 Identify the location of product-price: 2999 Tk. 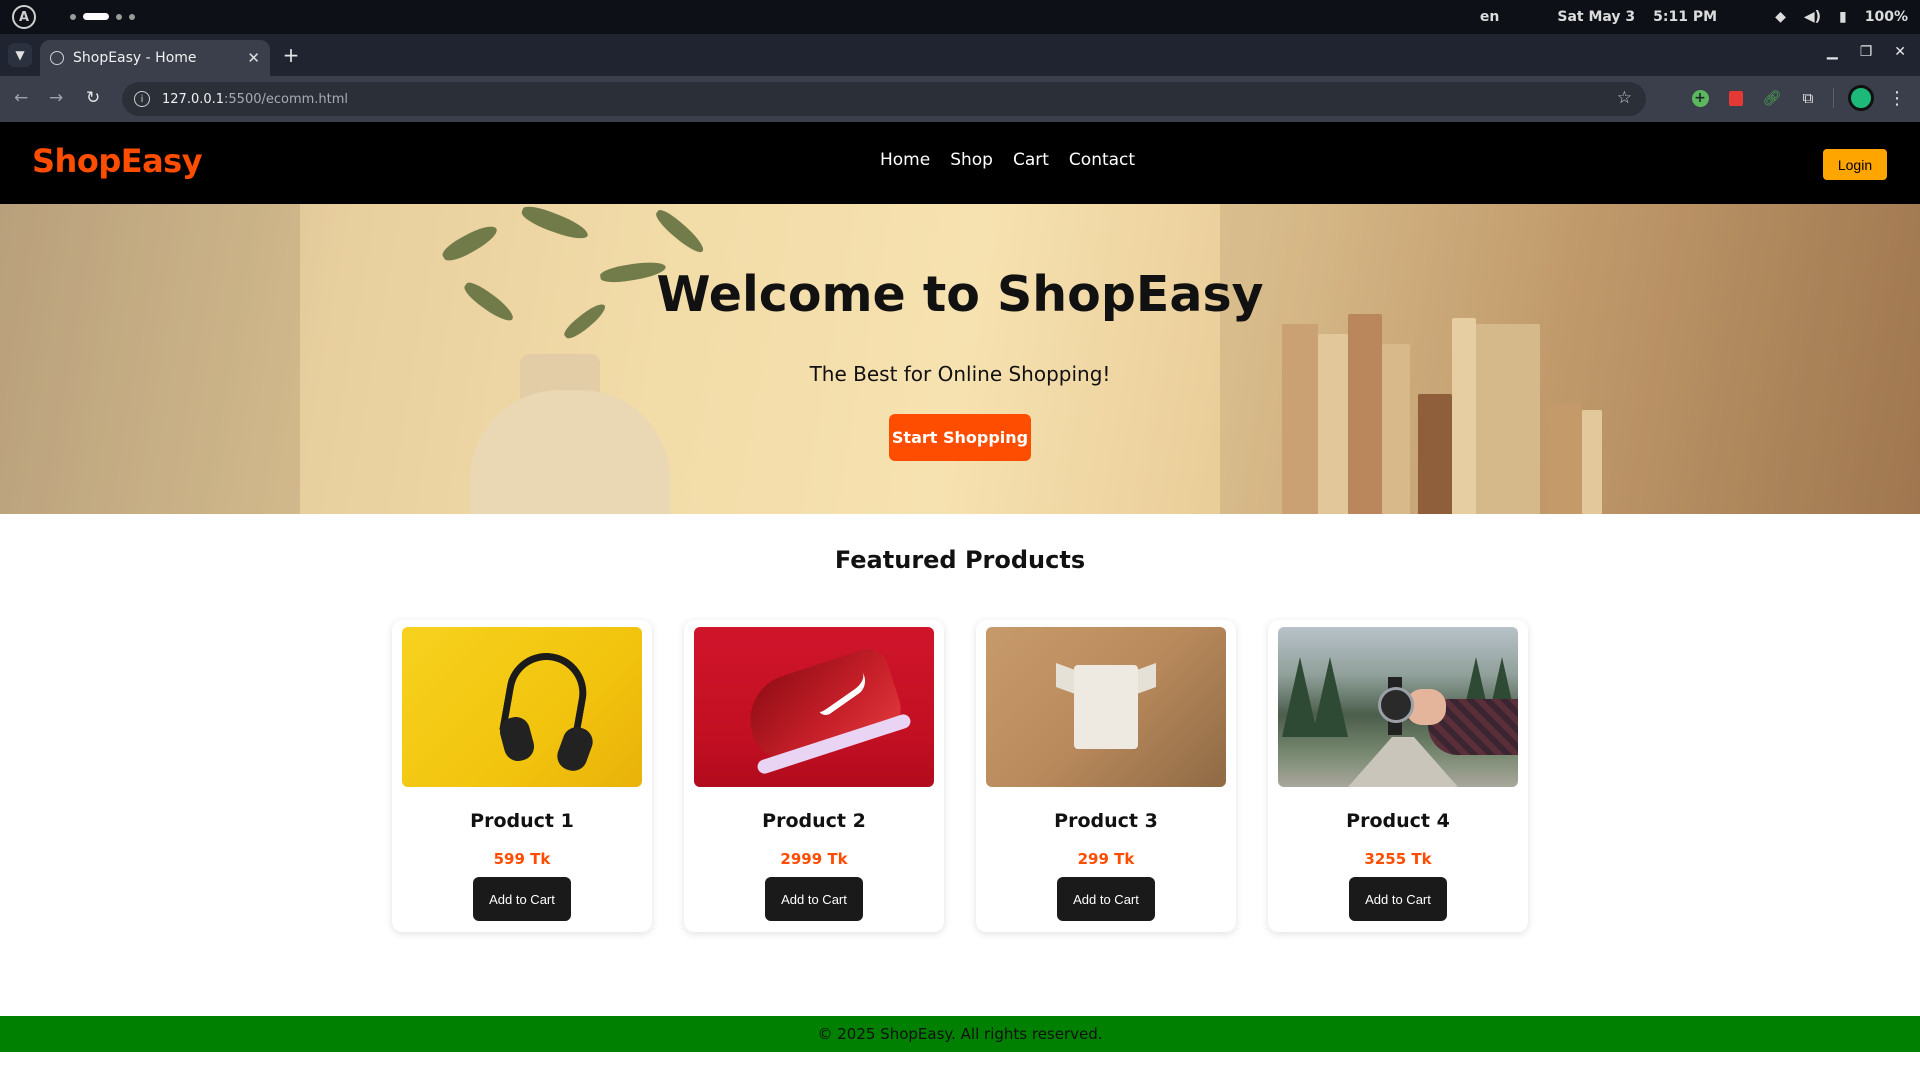
(814, 859).